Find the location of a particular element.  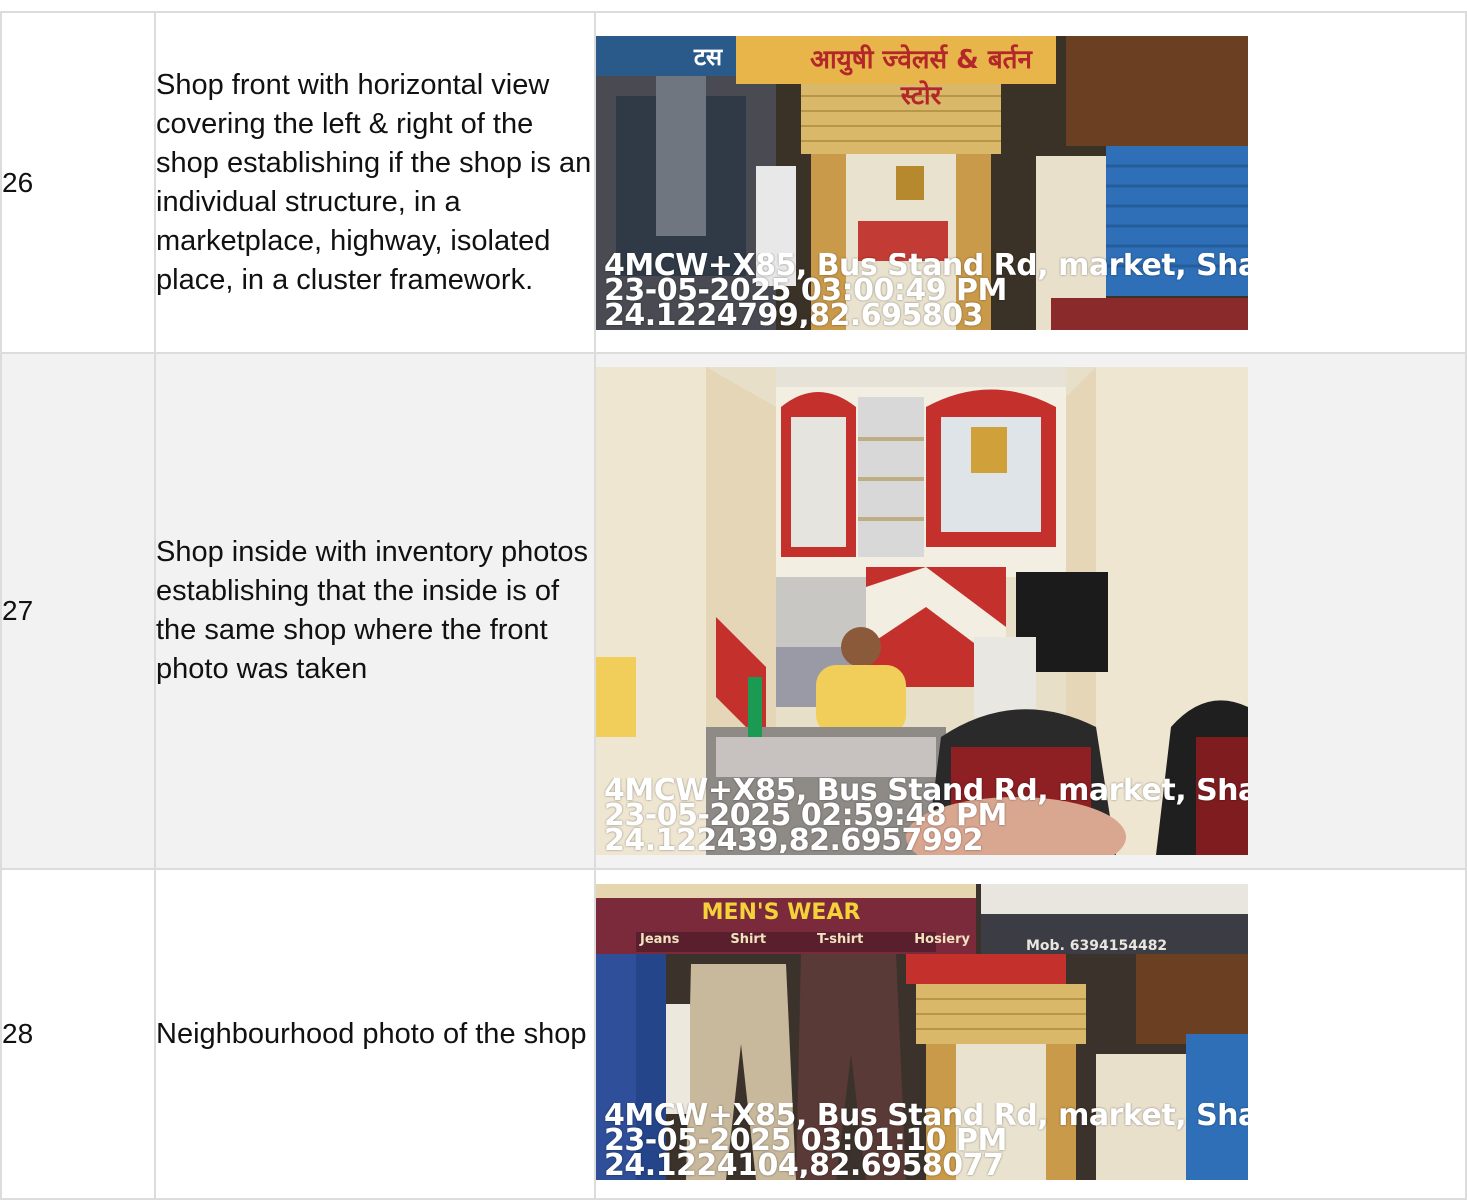

row-number: 28 is located at coordinates (78, 1034).